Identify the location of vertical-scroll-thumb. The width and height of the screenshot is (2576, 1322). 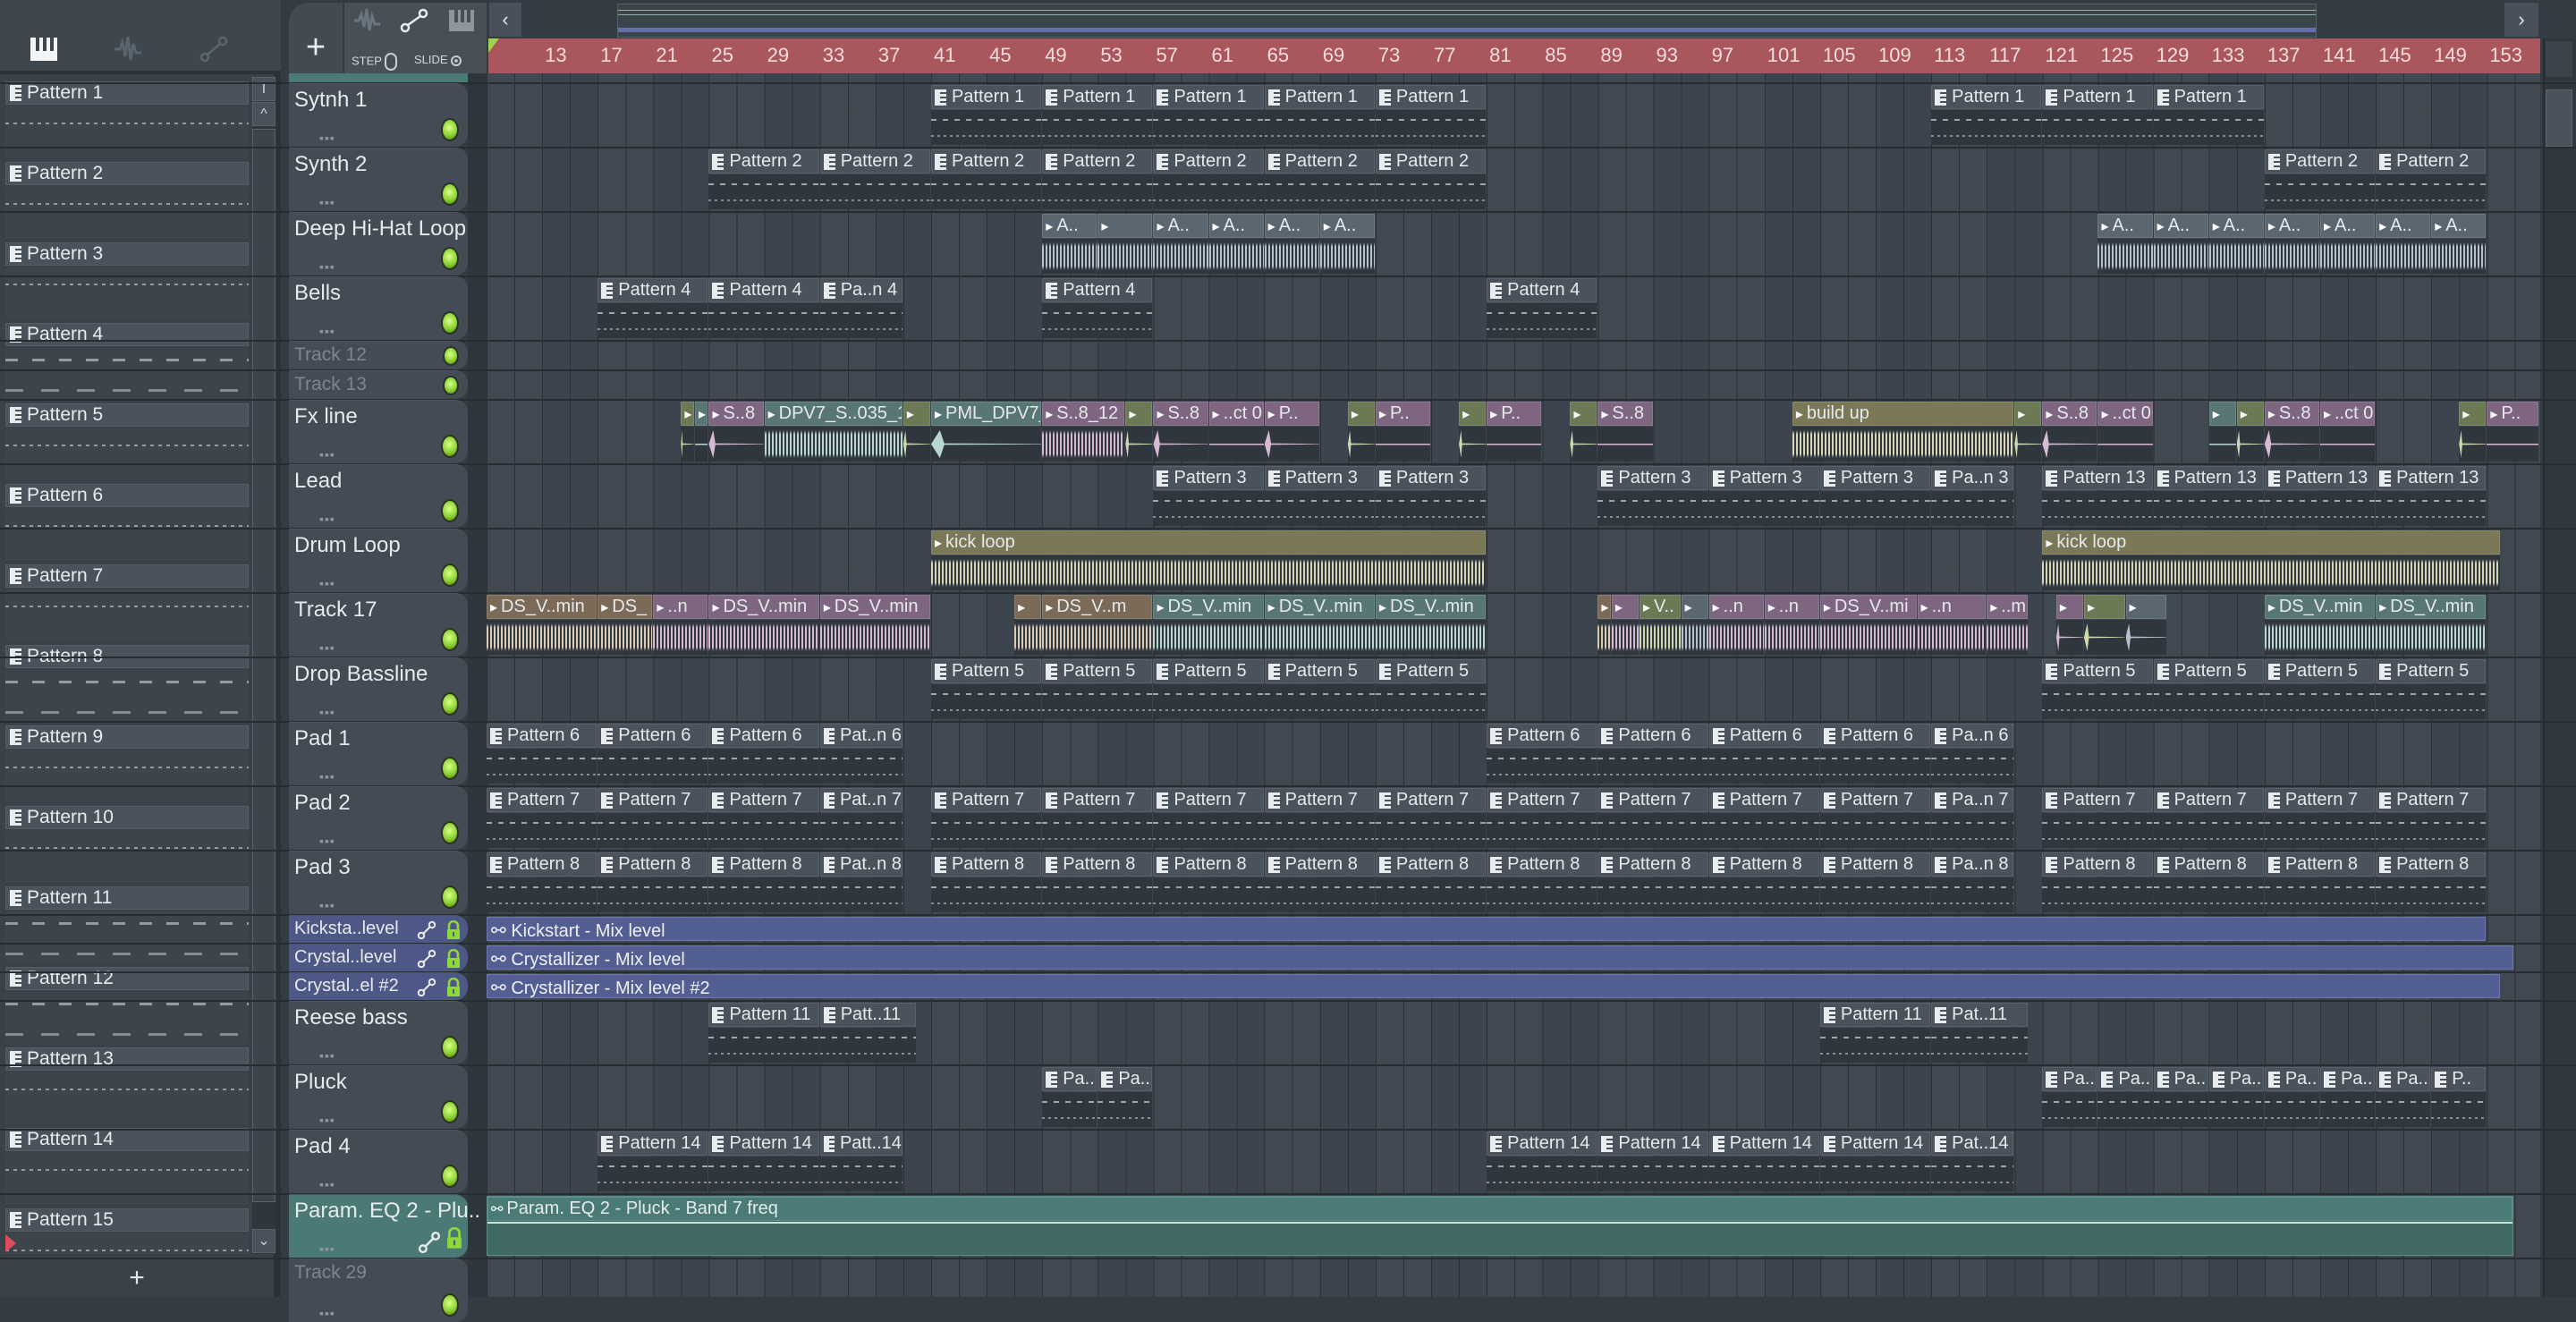
(2559, 118).